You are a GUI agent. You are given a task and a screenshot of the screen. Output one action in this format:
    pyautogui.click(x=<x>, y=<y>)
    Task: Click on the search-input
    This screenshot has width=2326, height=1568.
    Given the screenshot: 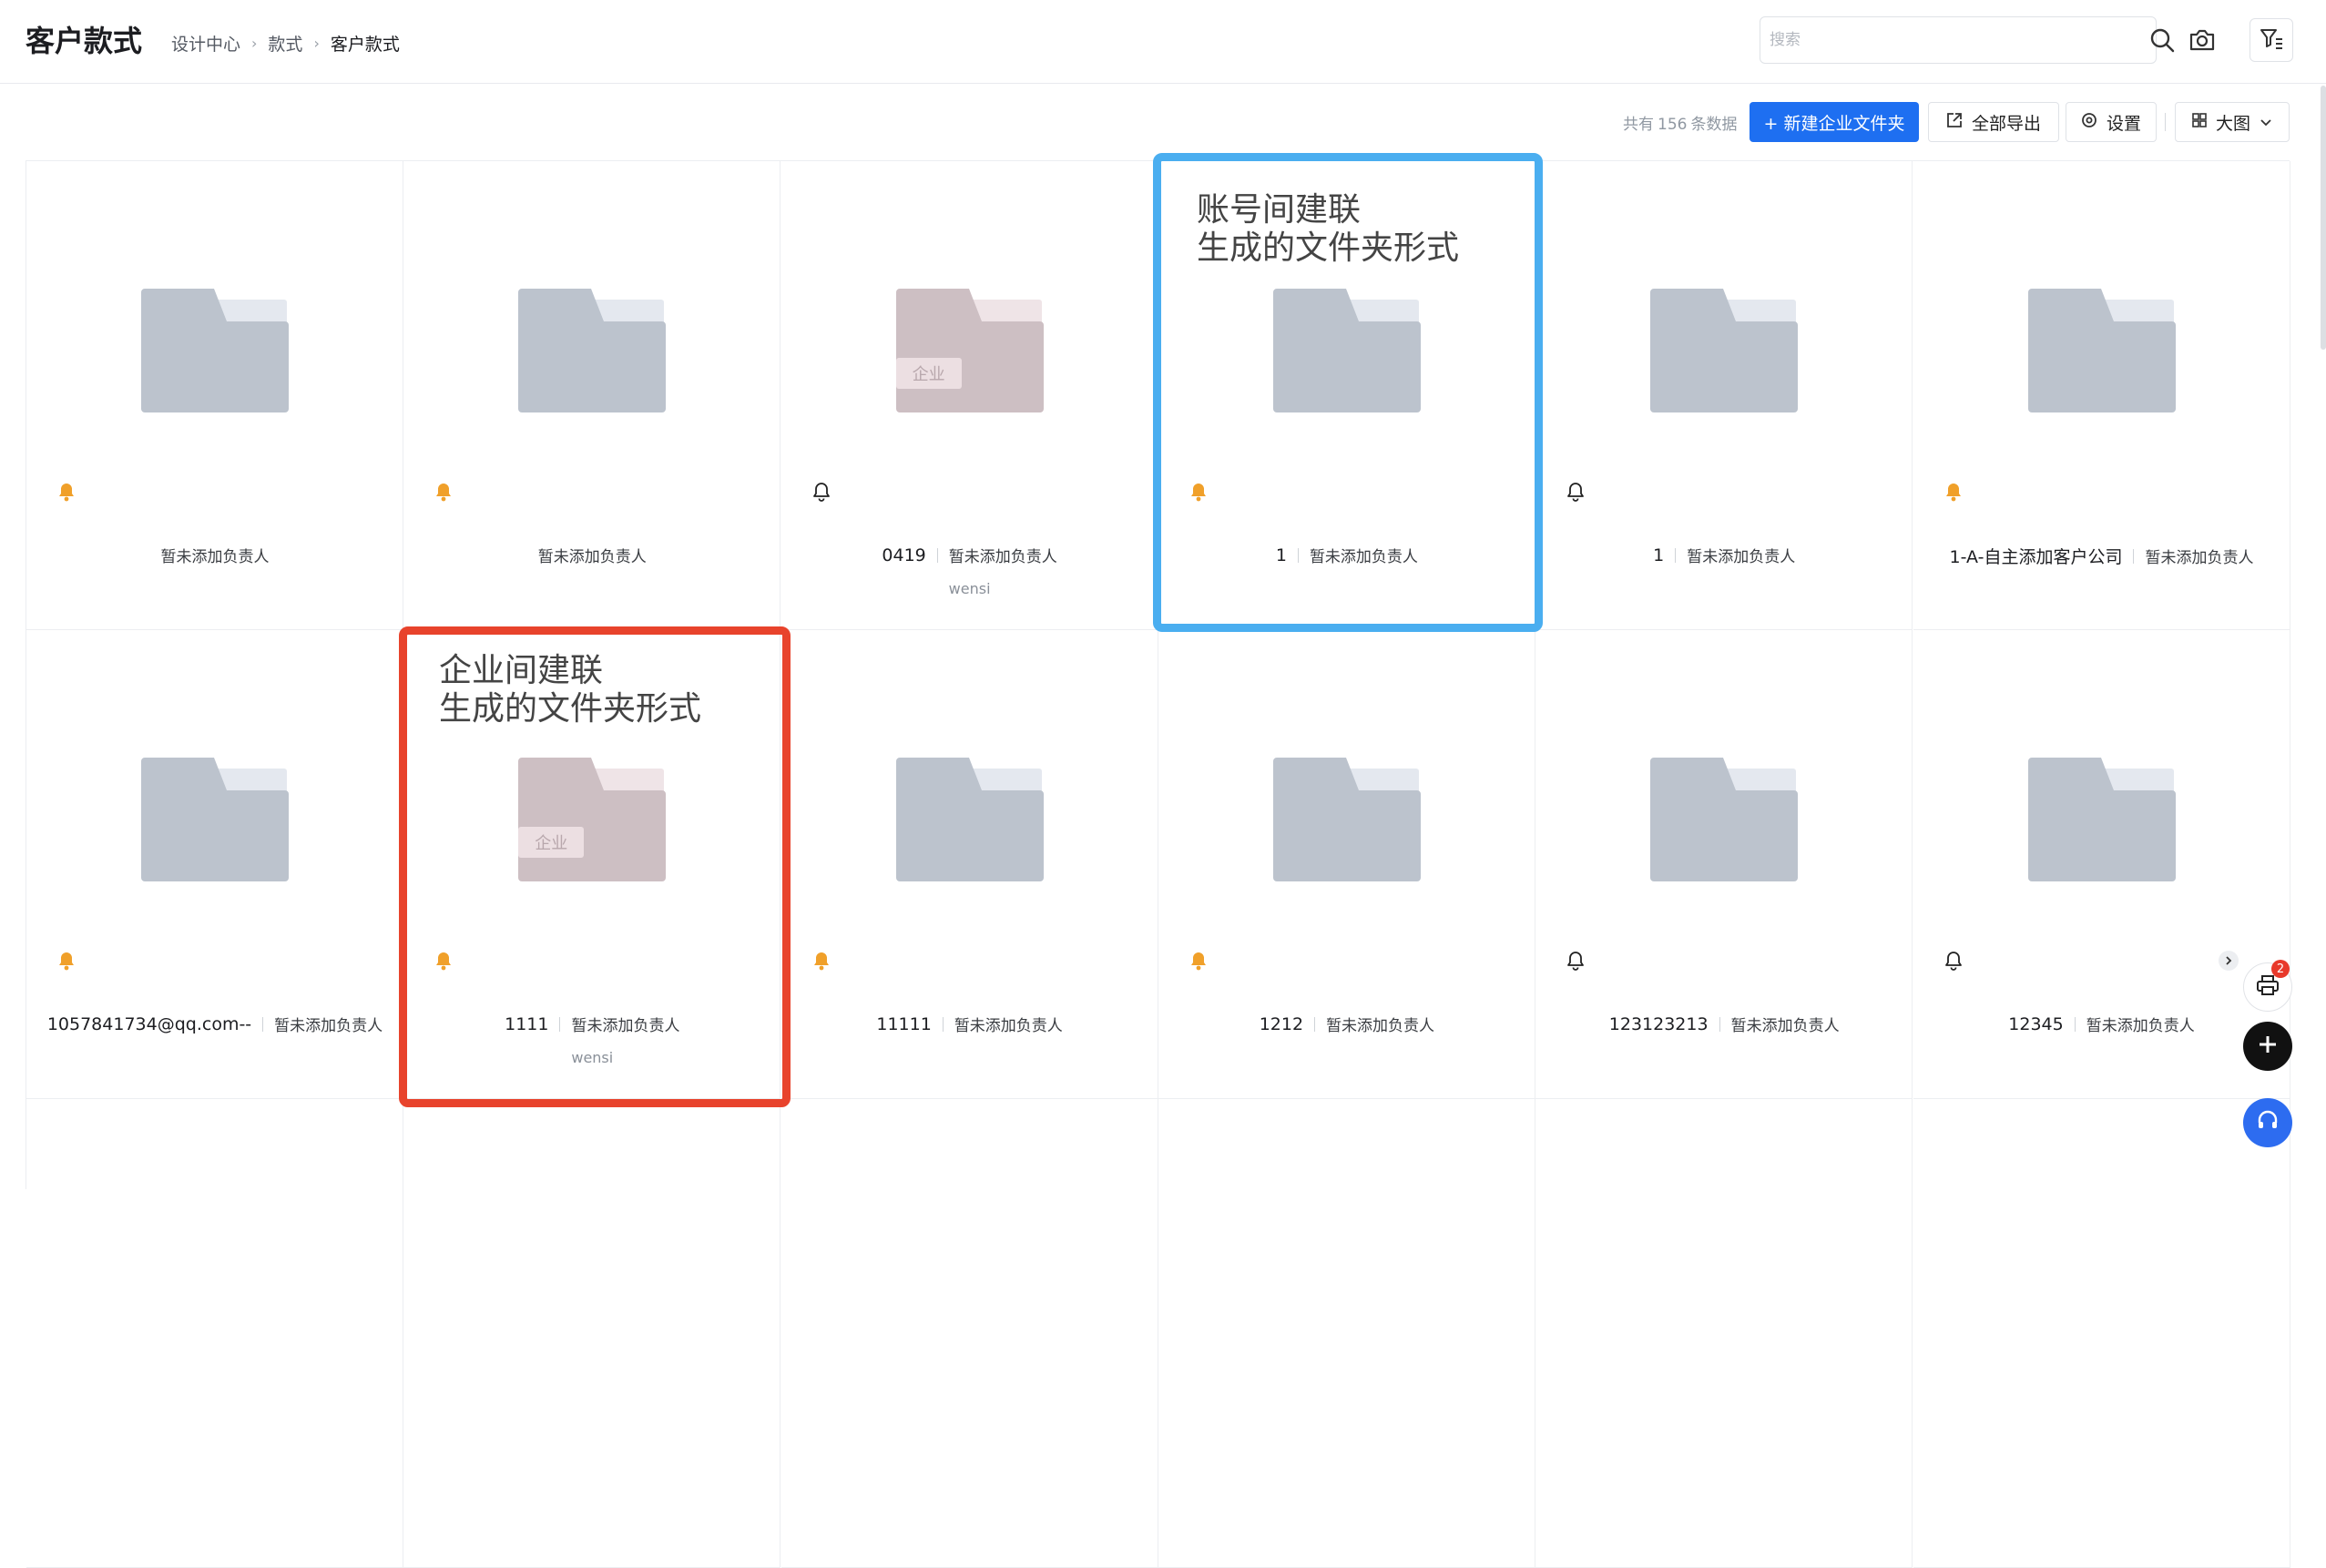 What is the action you would take?
    pyautogui.click(x=1920, y=40)
    